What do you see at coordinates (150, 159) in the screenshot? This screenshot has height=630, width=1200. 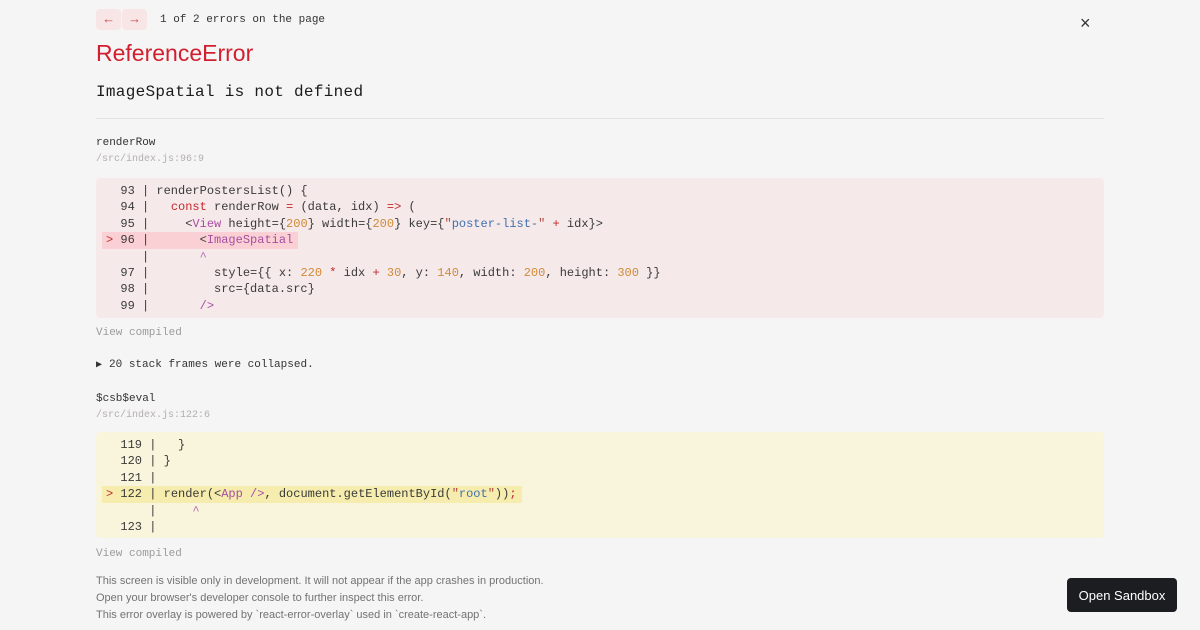 I see `stack-frame-location: /src/index.js:96:9` at bounding box center [150, 159].